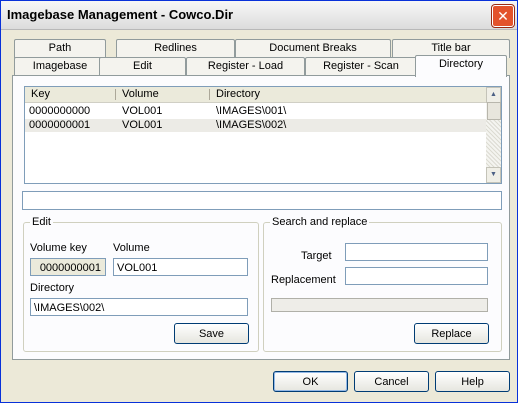 Image resolution: width=518 pixels, height=403 pixels. What do you see at coordinates (493, 175) in the screenshot?
I see `scroll-down-icon: ▼` at bounding box center [493, 175].